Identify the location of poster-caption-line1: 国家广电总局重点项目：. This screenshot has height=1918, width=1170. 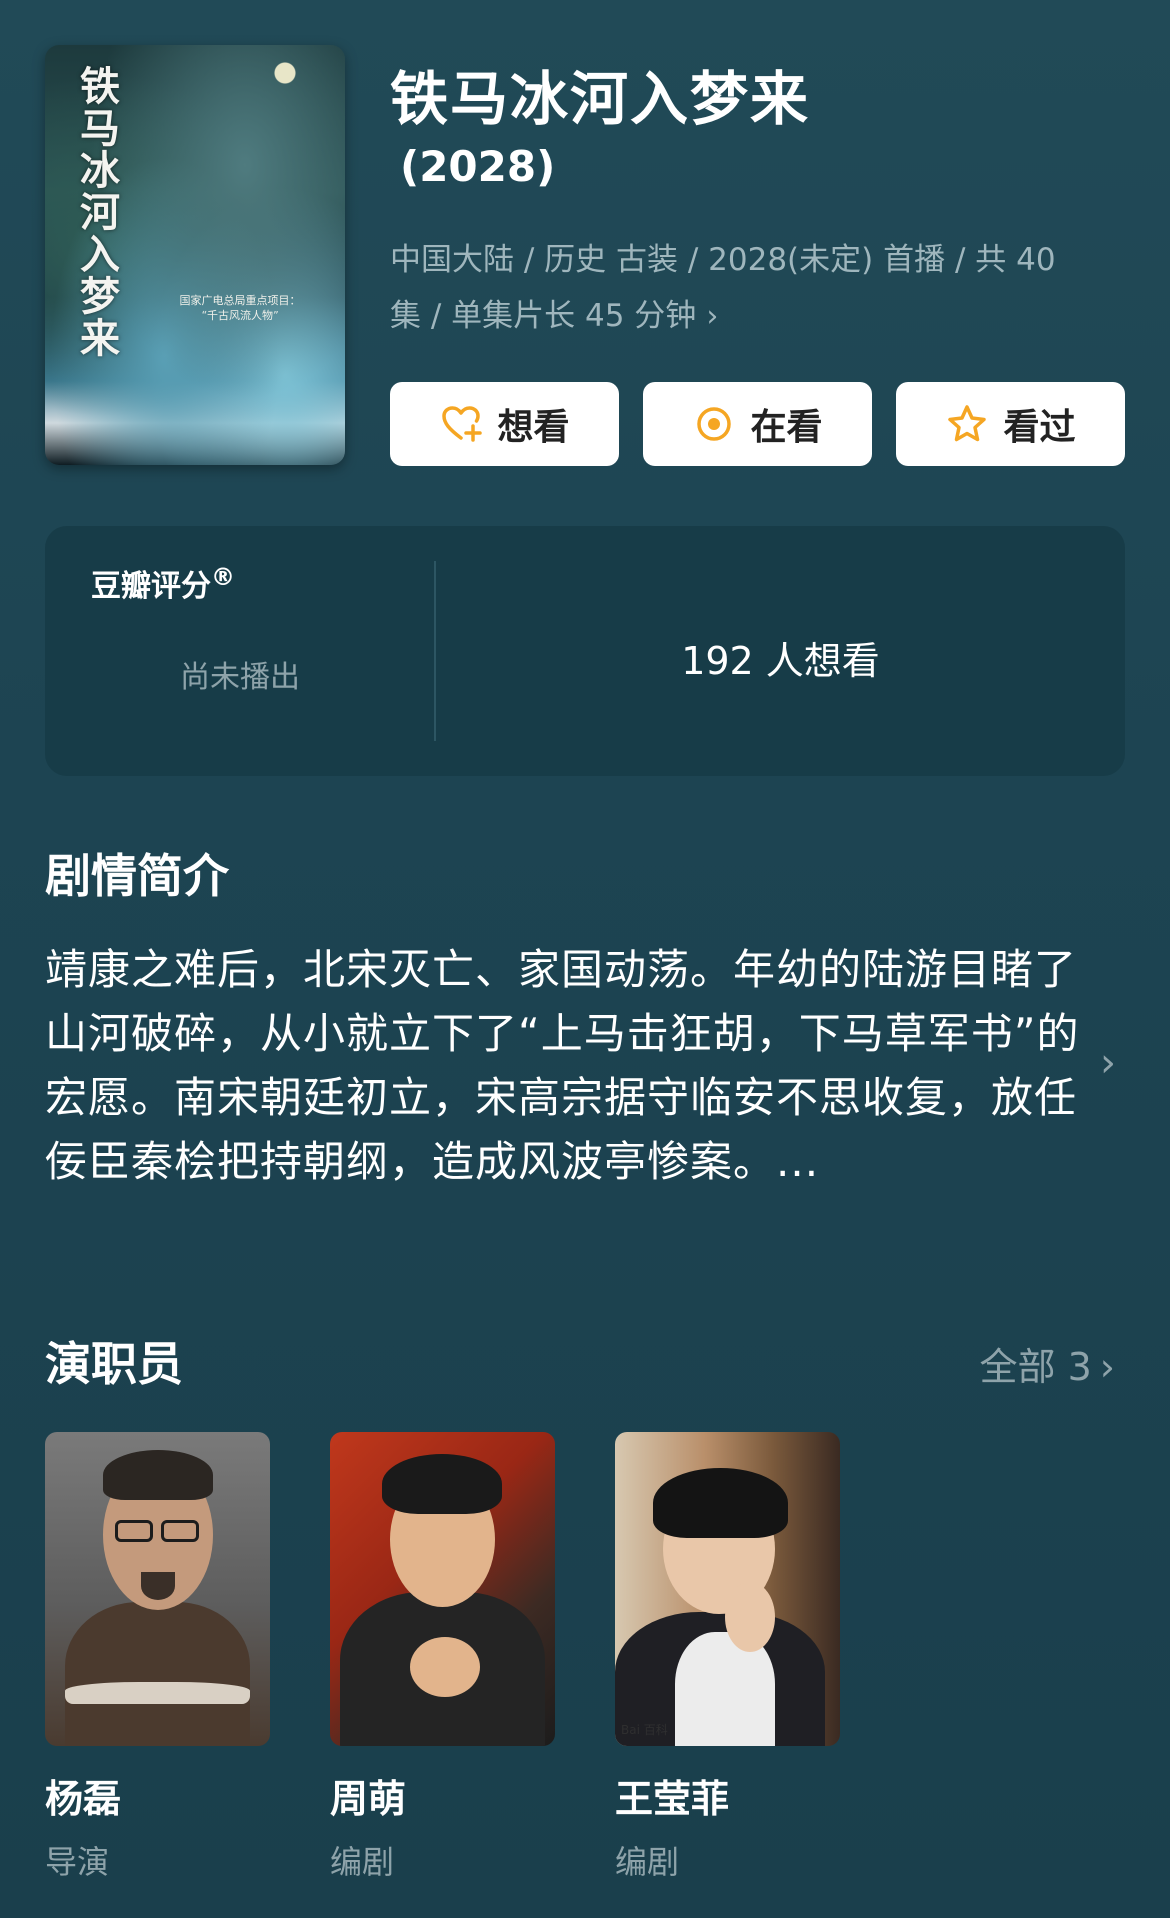
(240, 300).